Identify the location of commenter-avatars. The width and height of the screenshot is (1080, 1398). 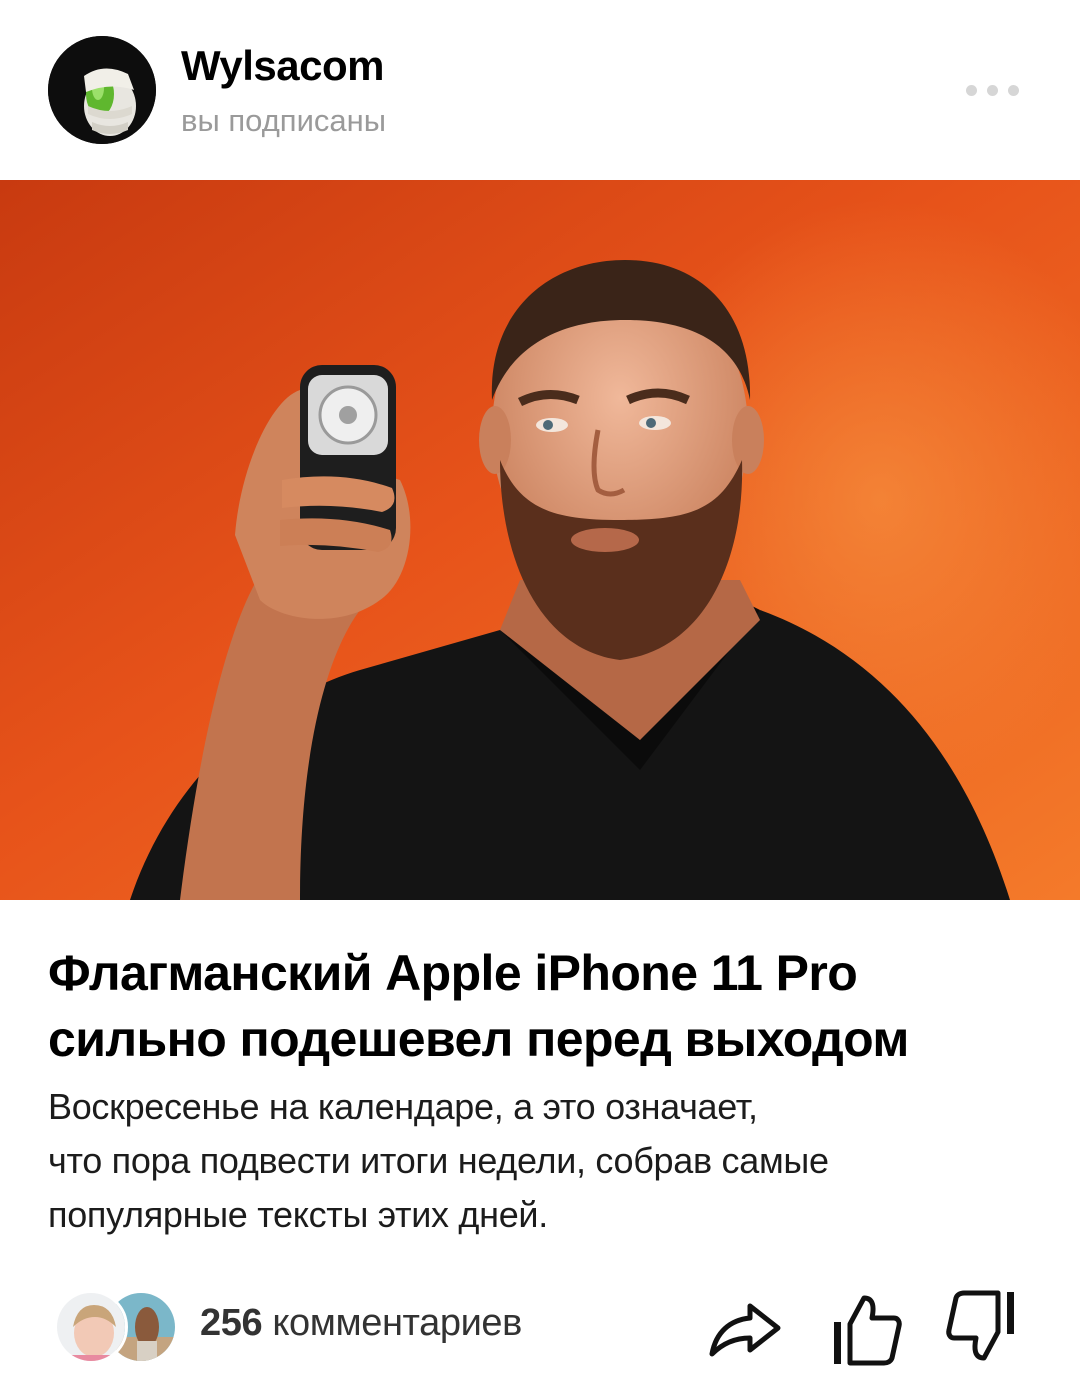
(116, 1327).